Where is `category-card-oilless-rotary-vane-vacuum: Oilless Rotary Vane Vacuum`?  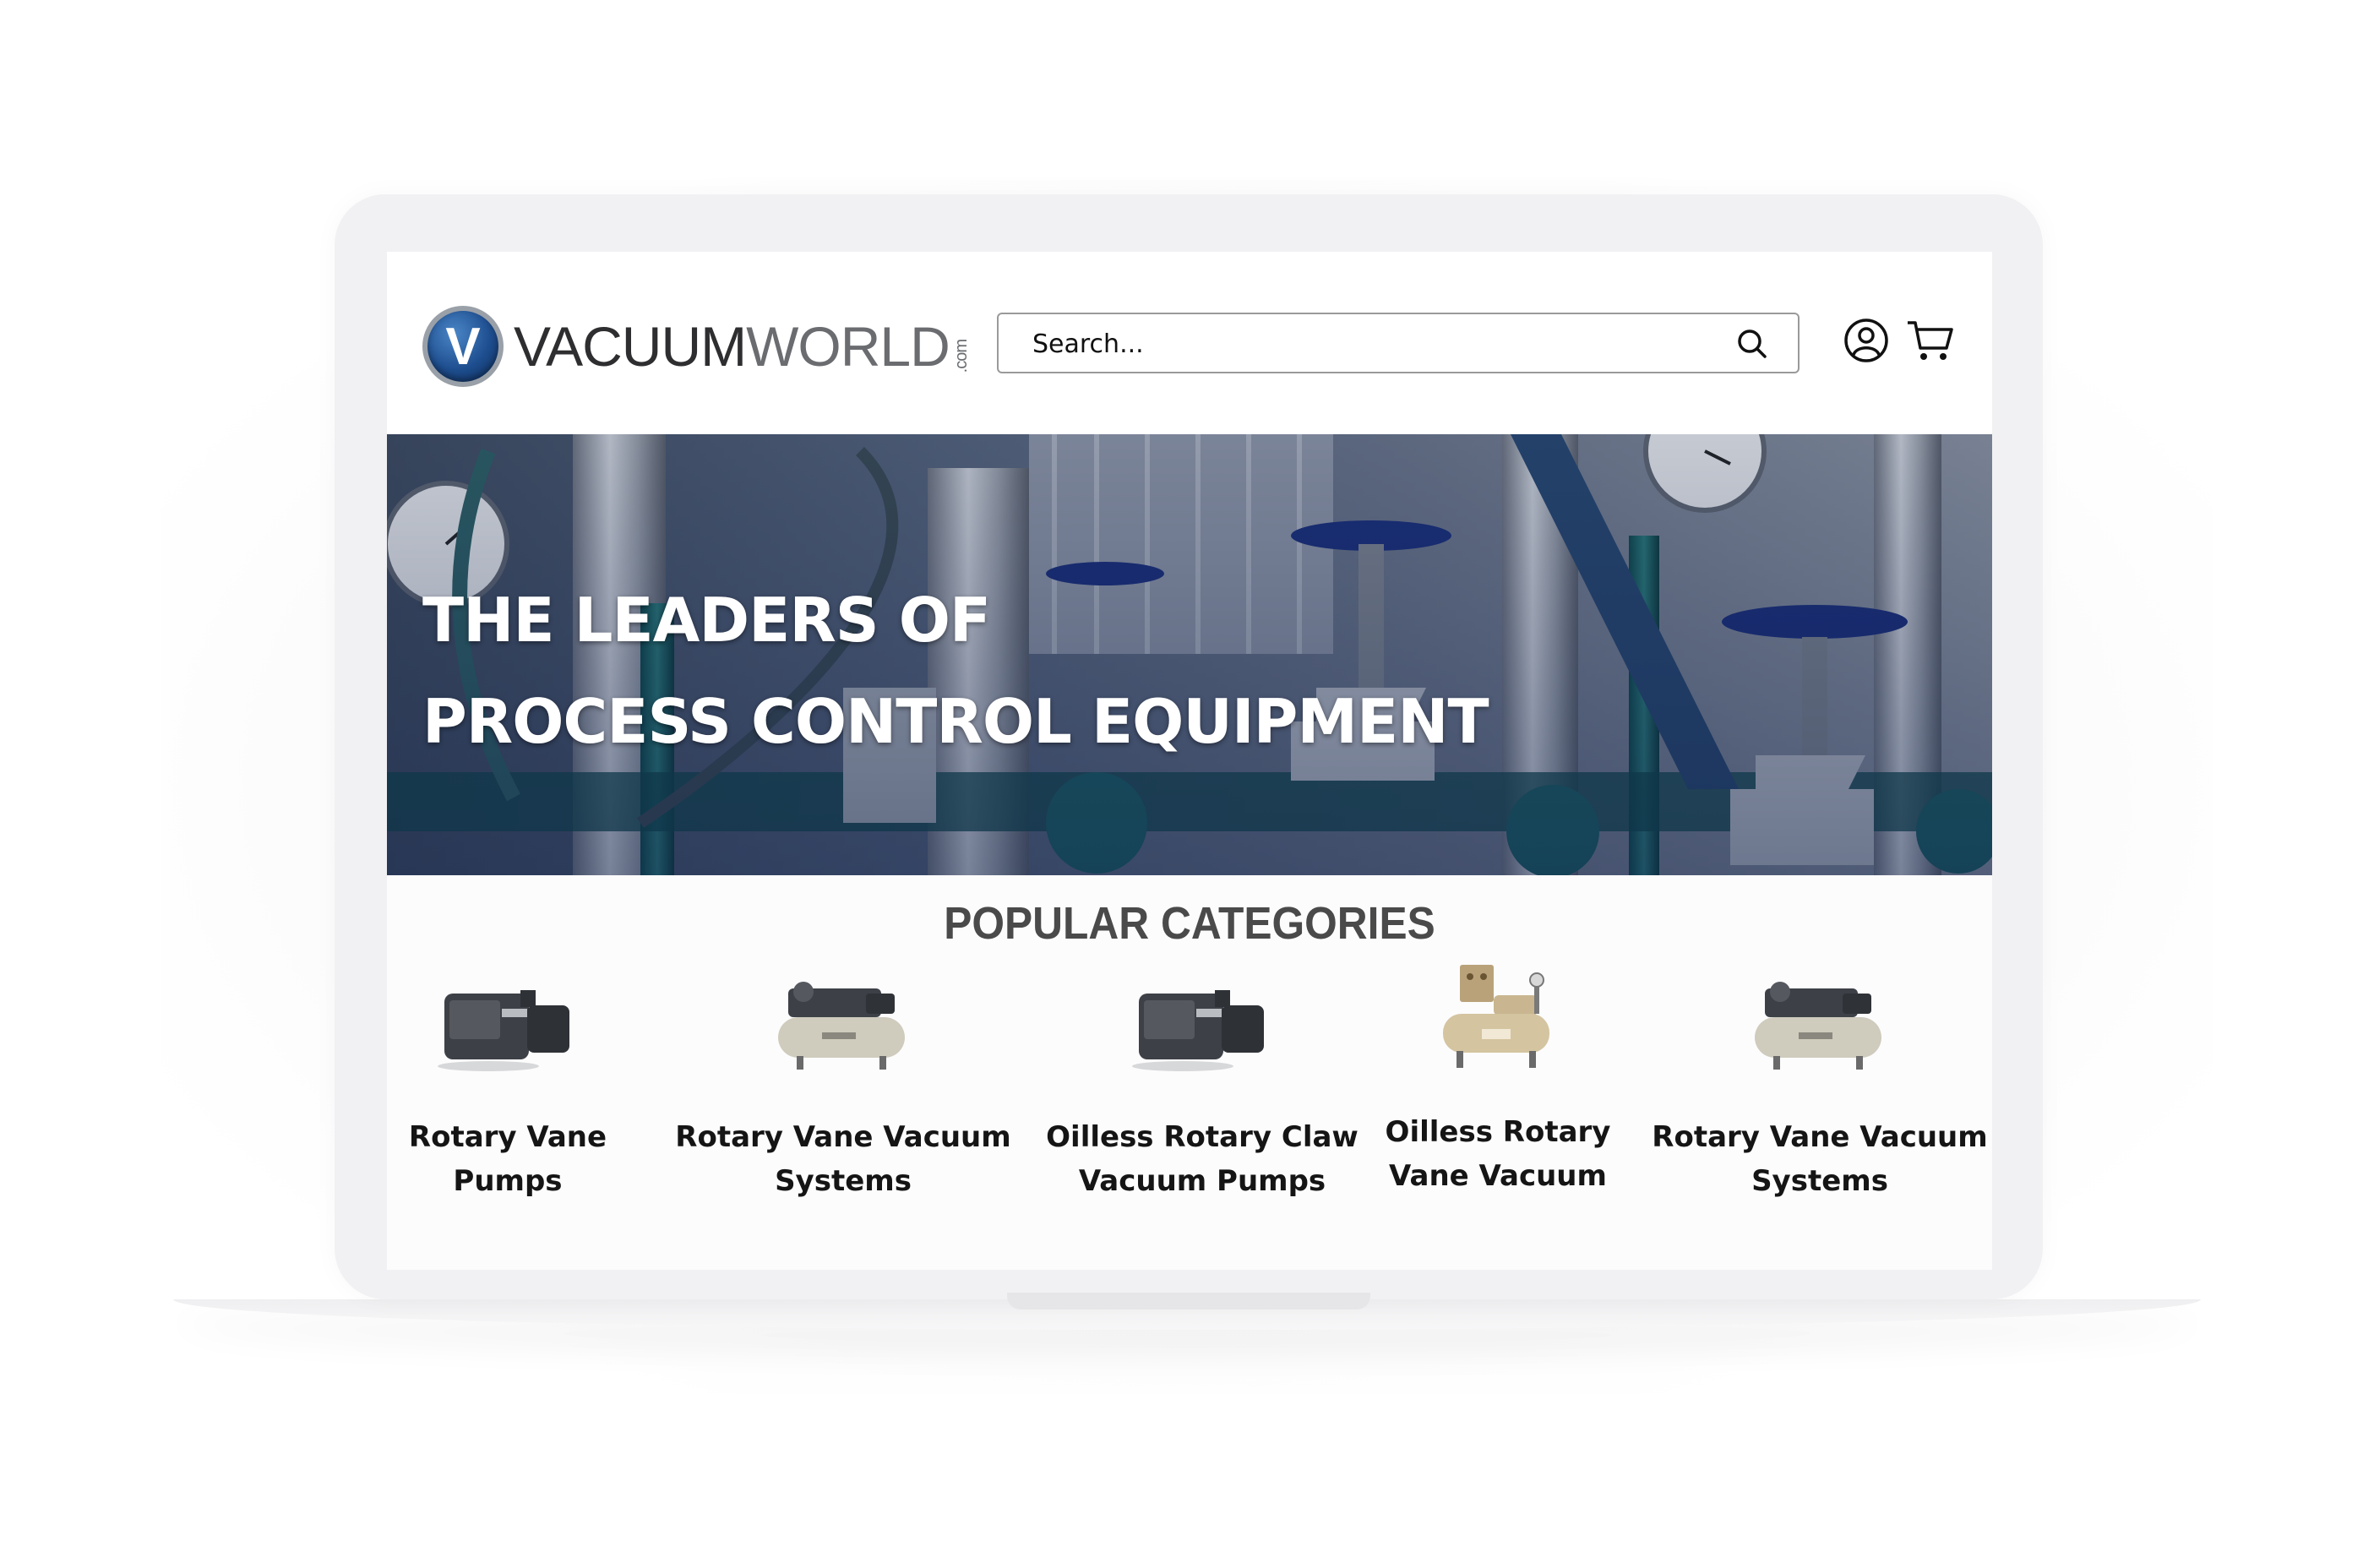 category-card-oilless-rotary-vane-vacuum: Oilless Rotary Vane Vacuum is located at coordinates (1498, 1081).